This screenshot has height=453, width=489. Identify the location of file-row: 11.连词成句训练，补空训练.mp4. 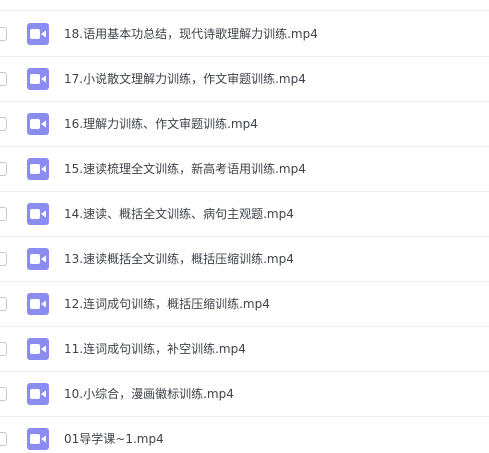
(244, 349).